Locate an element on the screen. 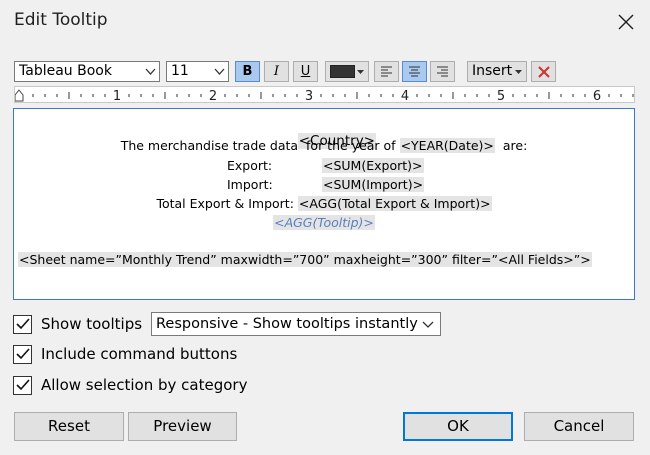 This screenshot has height=455, width=650. sum-export-field: <SUM(Export)> is located at coordinates (373, 165).